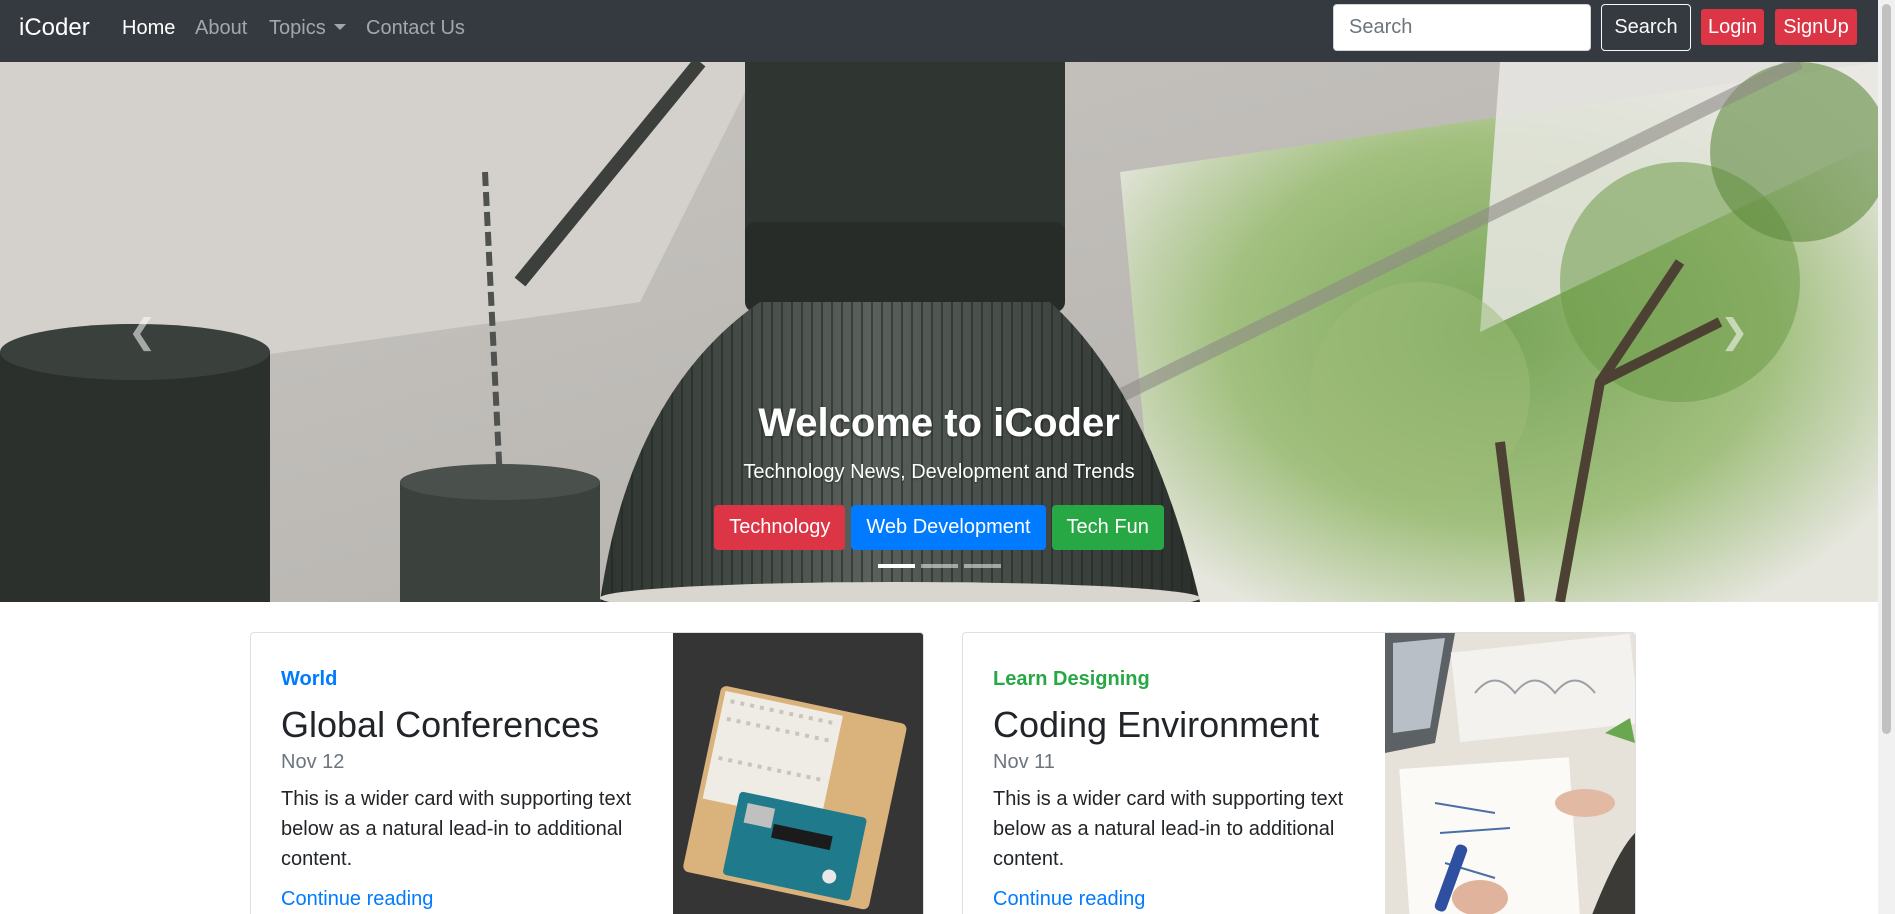 The width and height of the screenshot is (1895, 914). What do you see at coordinates (948, 527) in the screenshot?
I see `web-development-button: Web Development` at bounding box center [948, 527].